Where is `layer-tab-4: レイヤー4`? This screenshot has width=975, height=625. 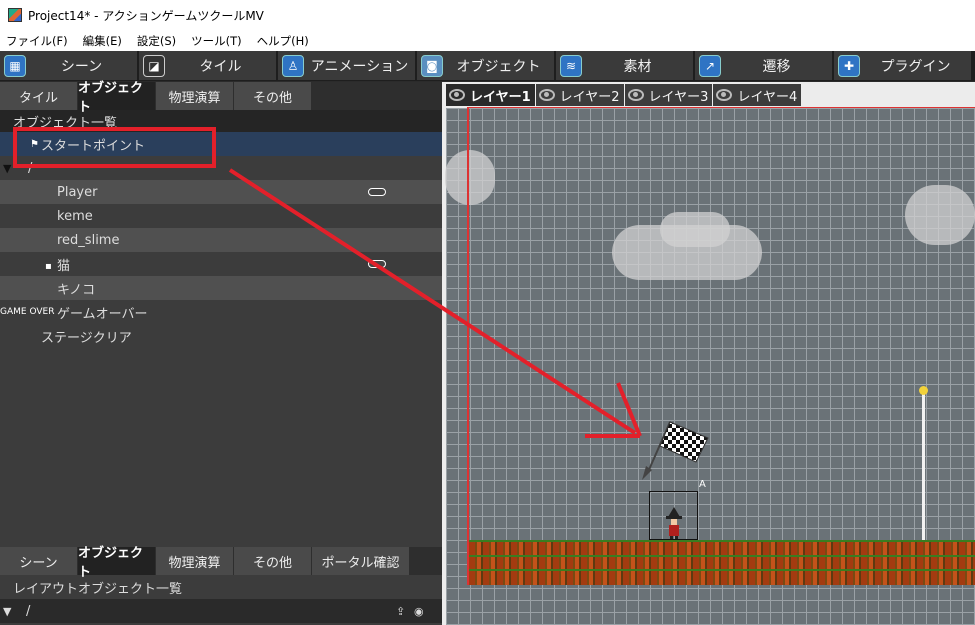 layer-tab-4: レイヤー4 is located at coordinates (757, 95).